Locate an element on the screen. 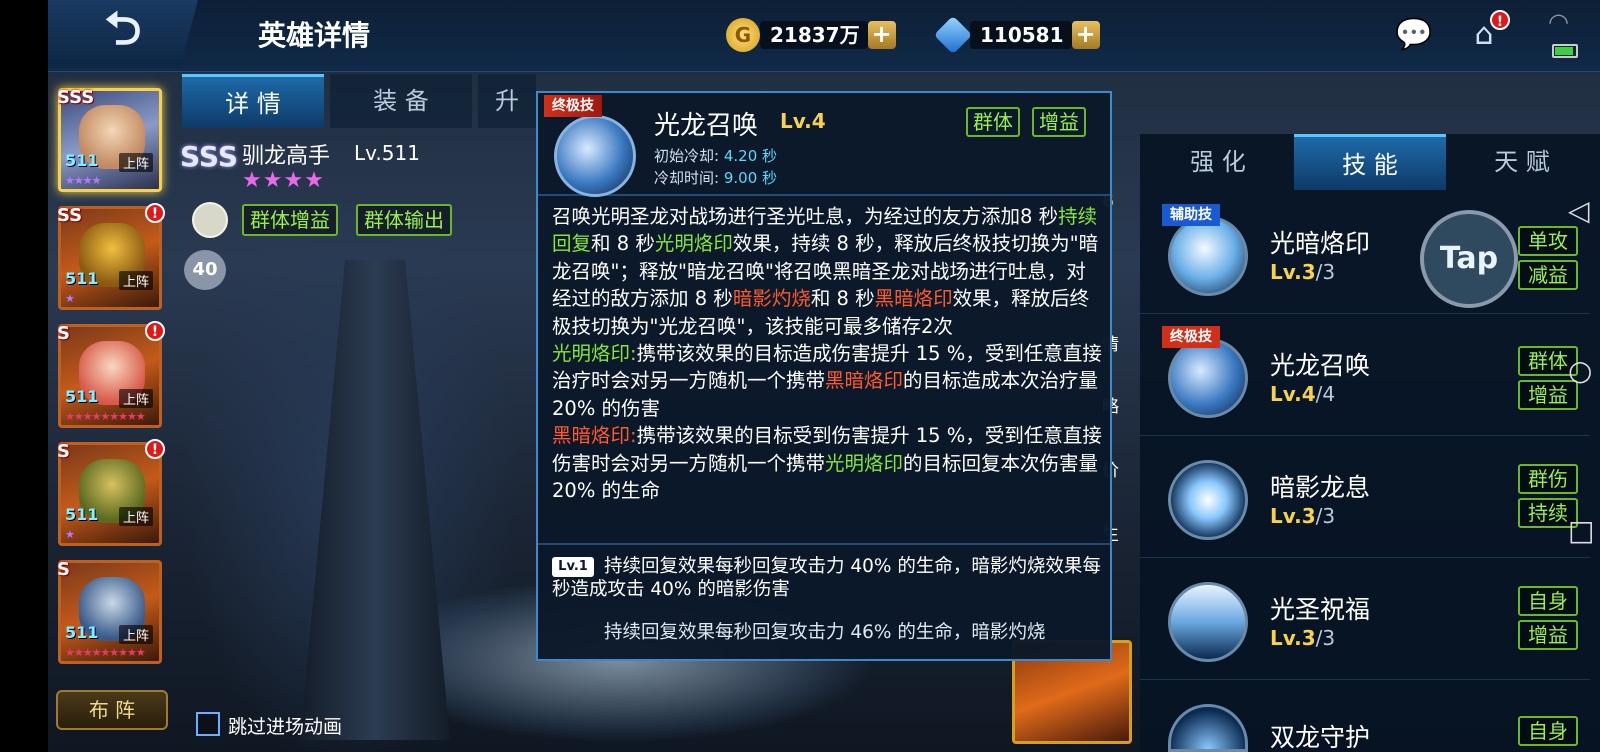 The image size is (1600, 752). page-title: 英雄详情 is located at coordinates (314, 35).